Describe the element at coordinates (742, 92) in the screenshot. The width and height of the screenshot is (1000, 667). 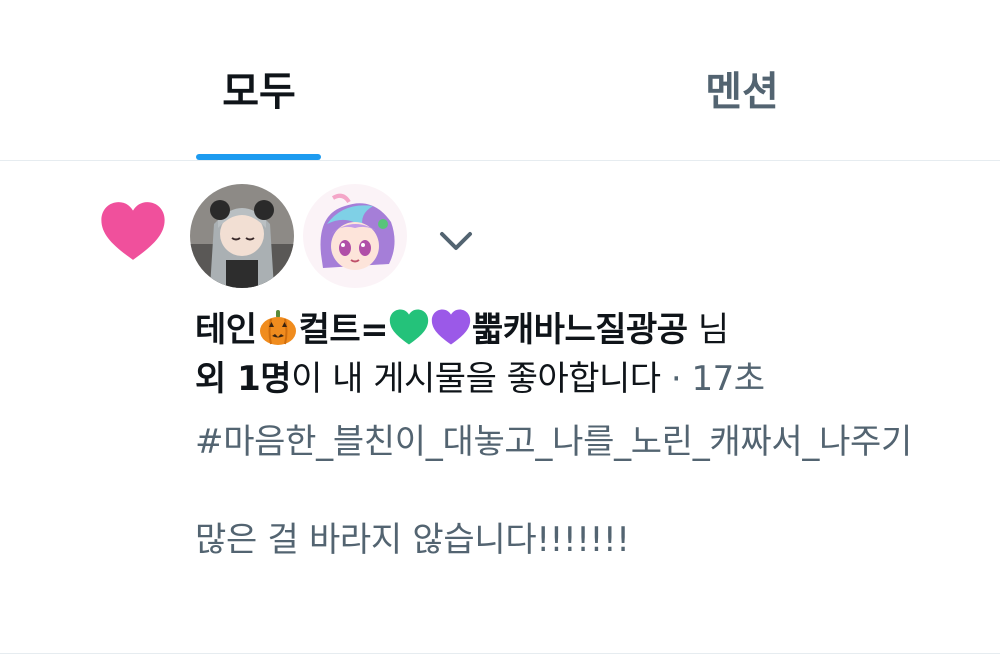
I see `tab-mentions: 멘션` at that location.